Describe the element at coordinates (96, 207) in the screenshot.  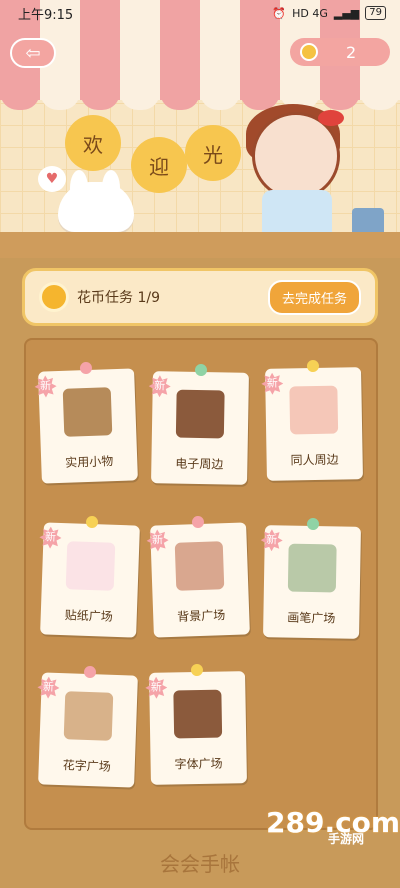
I see `bunny-illustration` at that location.